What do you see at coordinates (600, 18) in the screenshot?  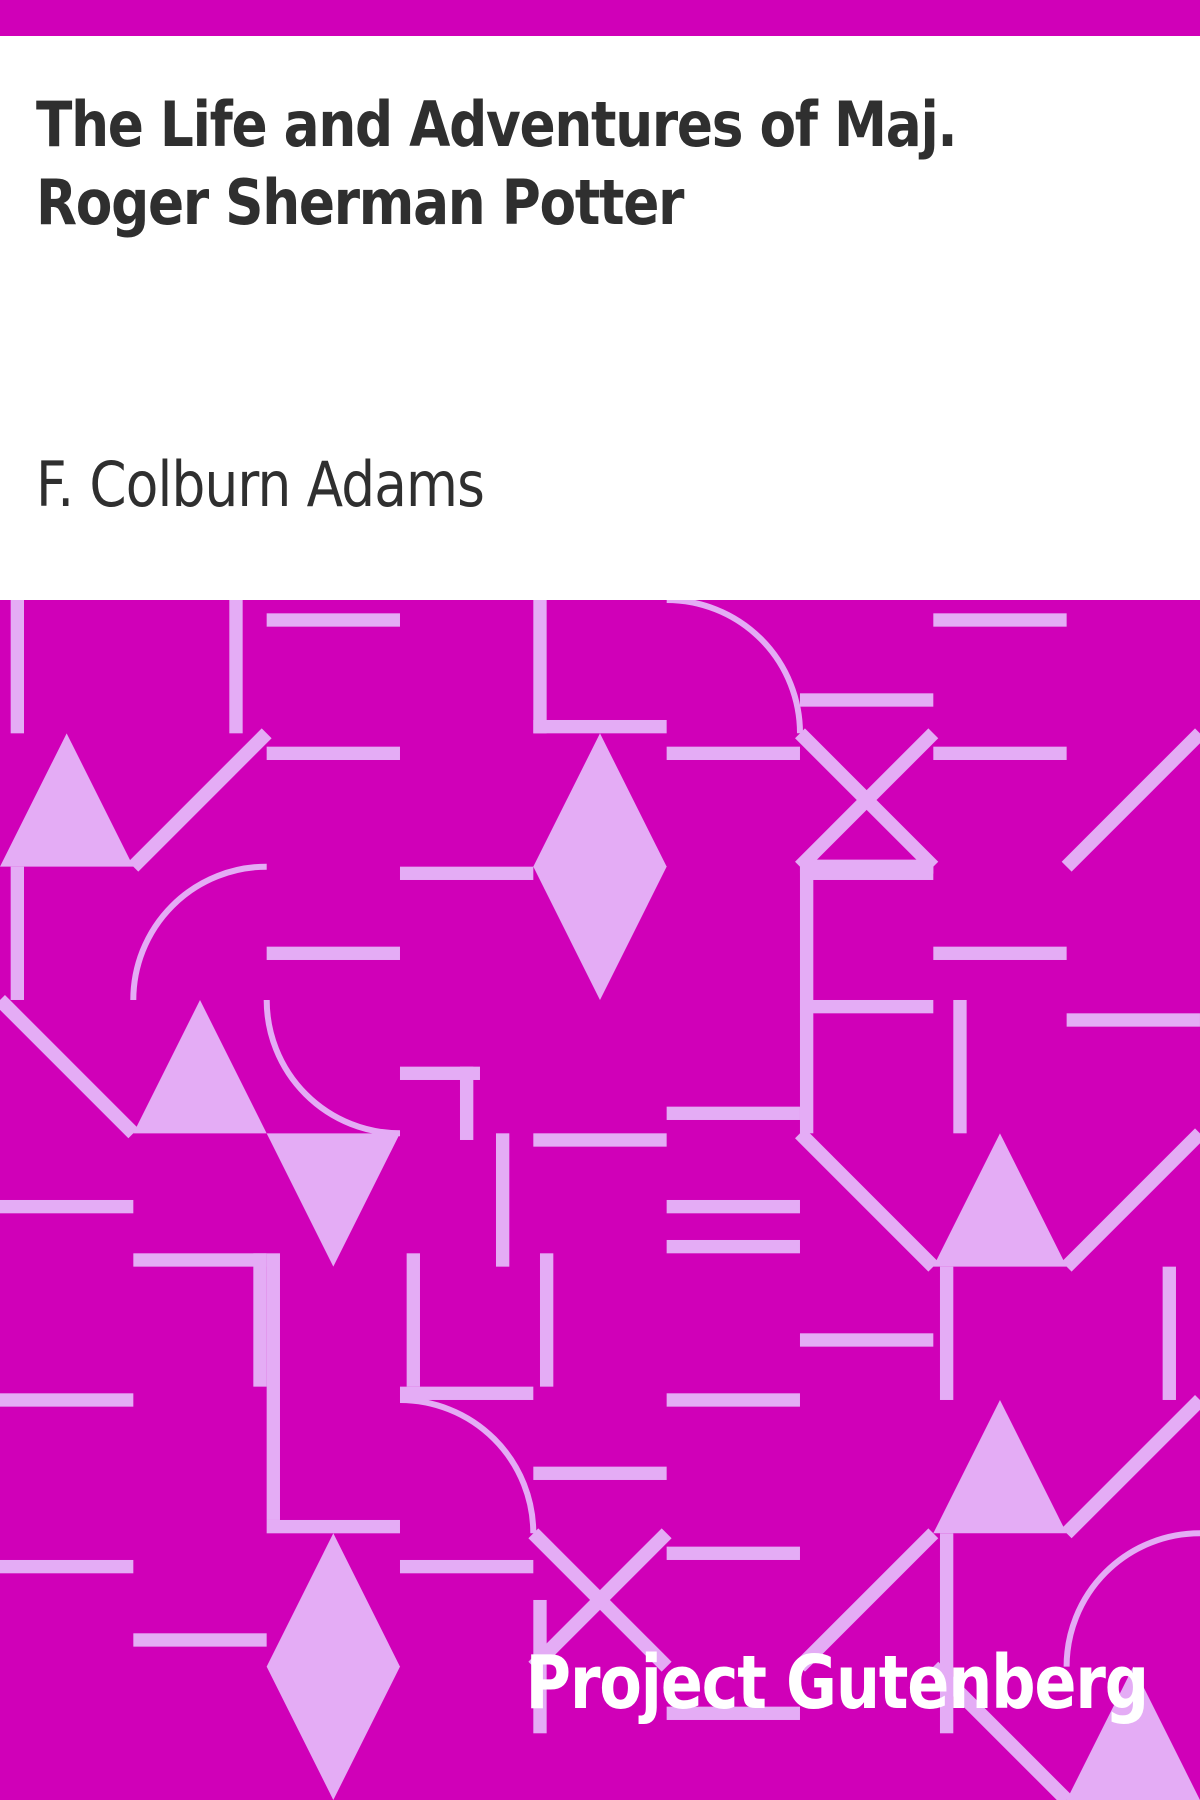 I see `top-color-bar` at bounding box center [600, 18].